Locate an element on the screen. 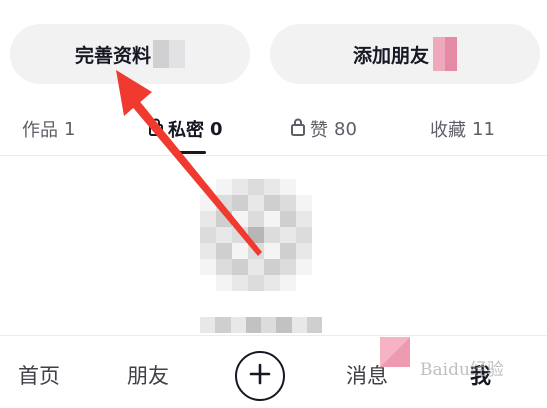 Image resolution: width=547 pixels, height=408 pixels. tab-count: 1 is located at coordinates (70, 129).